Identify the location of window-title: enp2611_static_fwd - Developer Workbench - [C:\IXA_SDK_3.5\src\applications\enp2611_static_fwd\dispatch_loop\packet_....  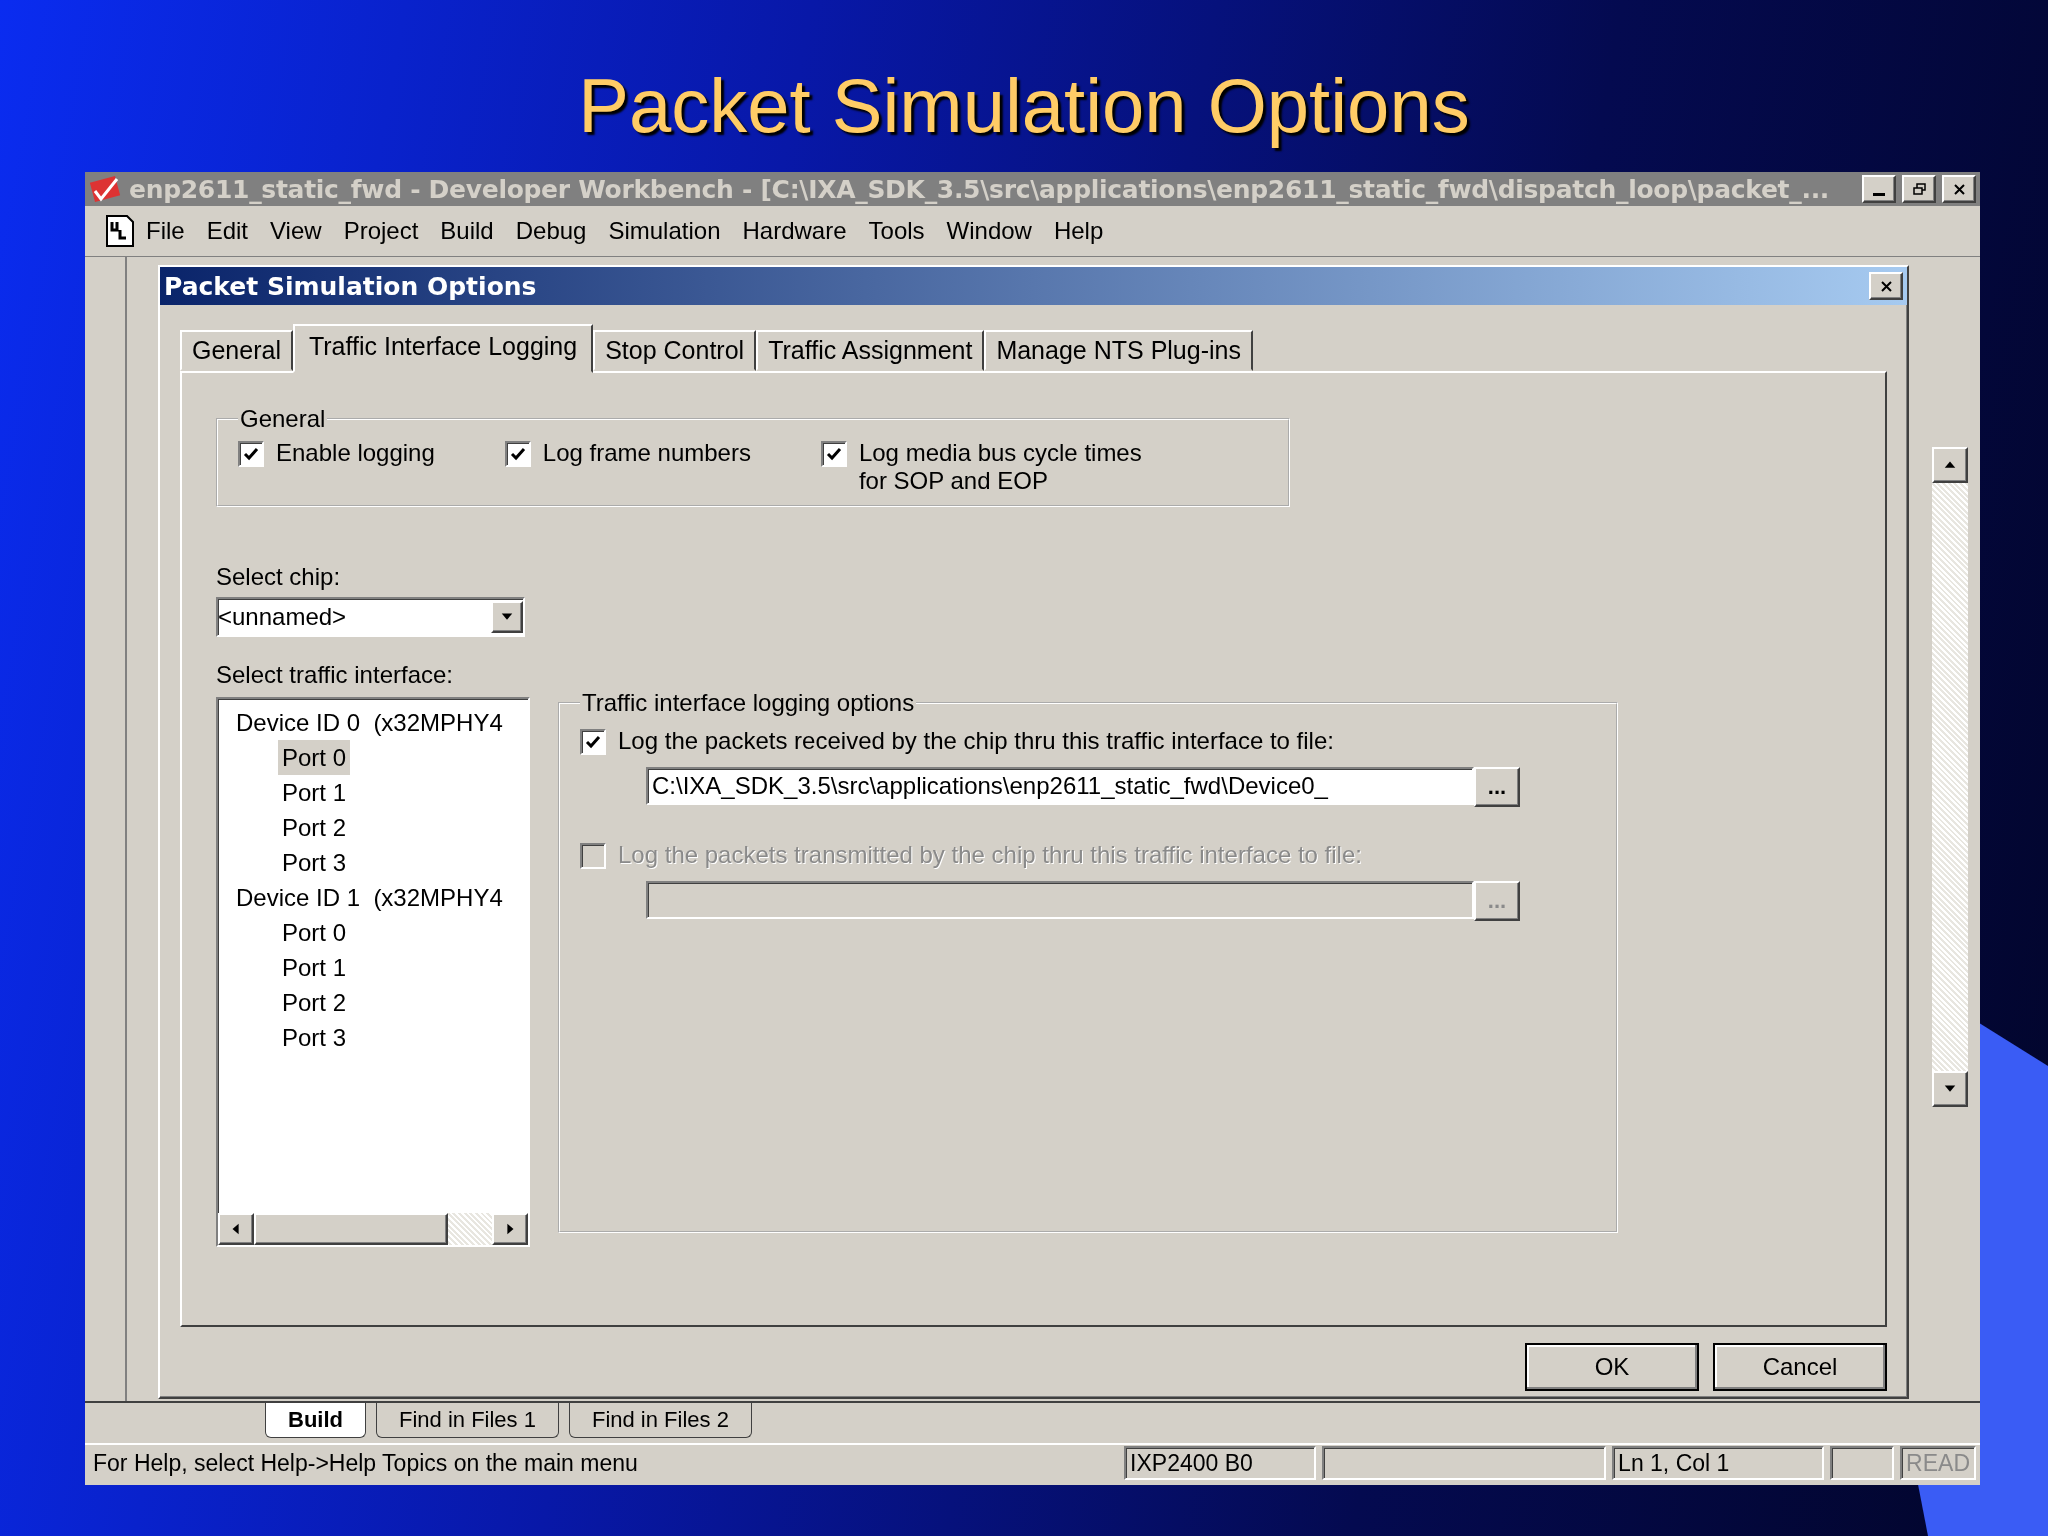
(980, 189).